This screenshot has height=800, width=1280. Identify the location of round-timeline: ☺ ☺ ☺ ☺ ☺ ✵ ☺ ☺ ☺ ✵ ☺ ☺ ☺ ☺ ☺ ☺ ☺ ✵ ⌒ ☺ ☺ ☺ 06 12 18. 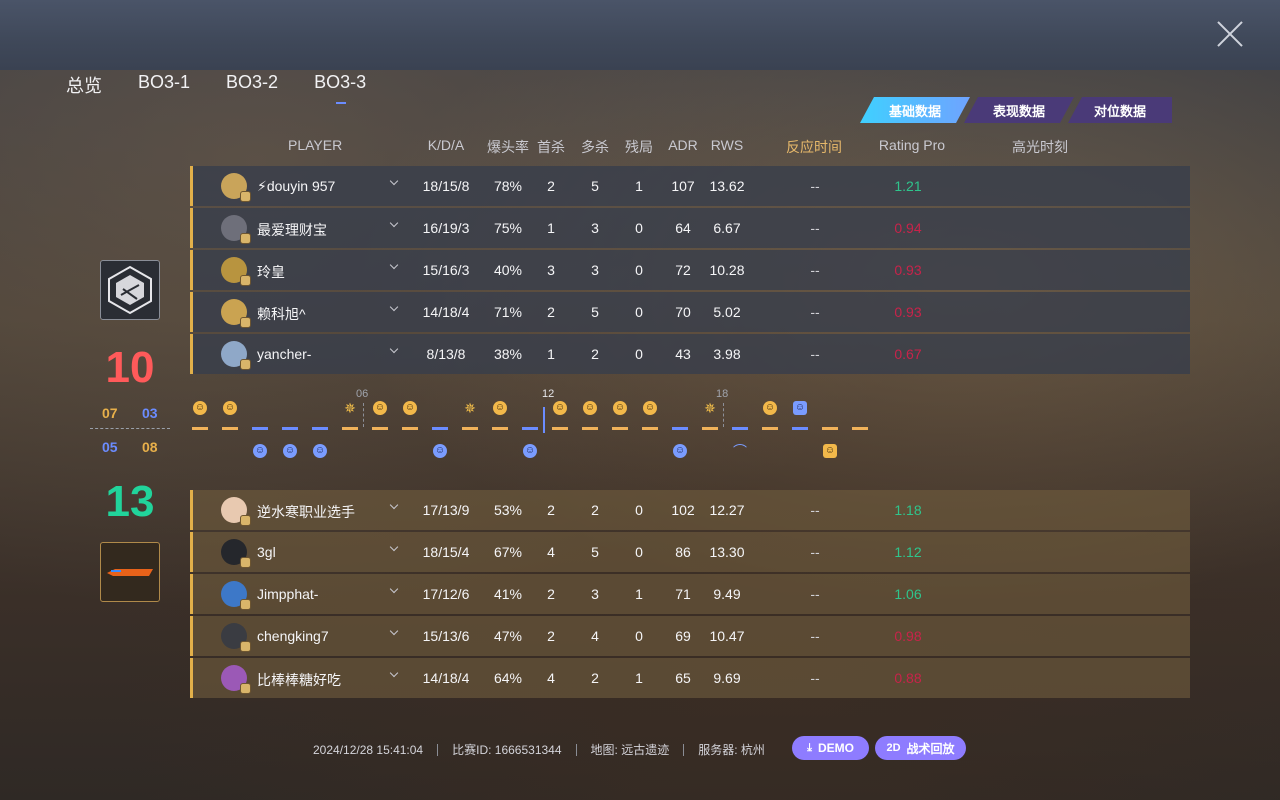
(540, 425).